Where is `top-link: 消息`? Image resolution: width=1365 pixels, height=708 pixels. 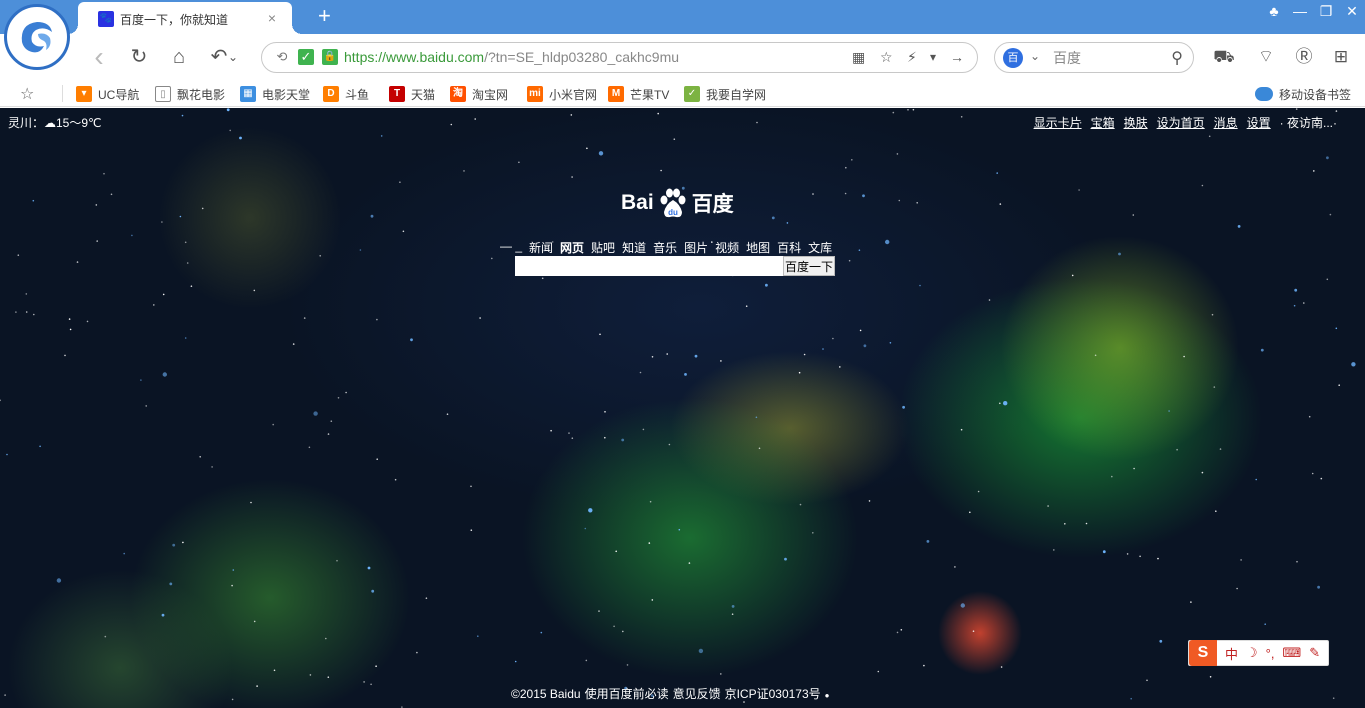 top-link: 消息 is located at coordinates (1226, 122).